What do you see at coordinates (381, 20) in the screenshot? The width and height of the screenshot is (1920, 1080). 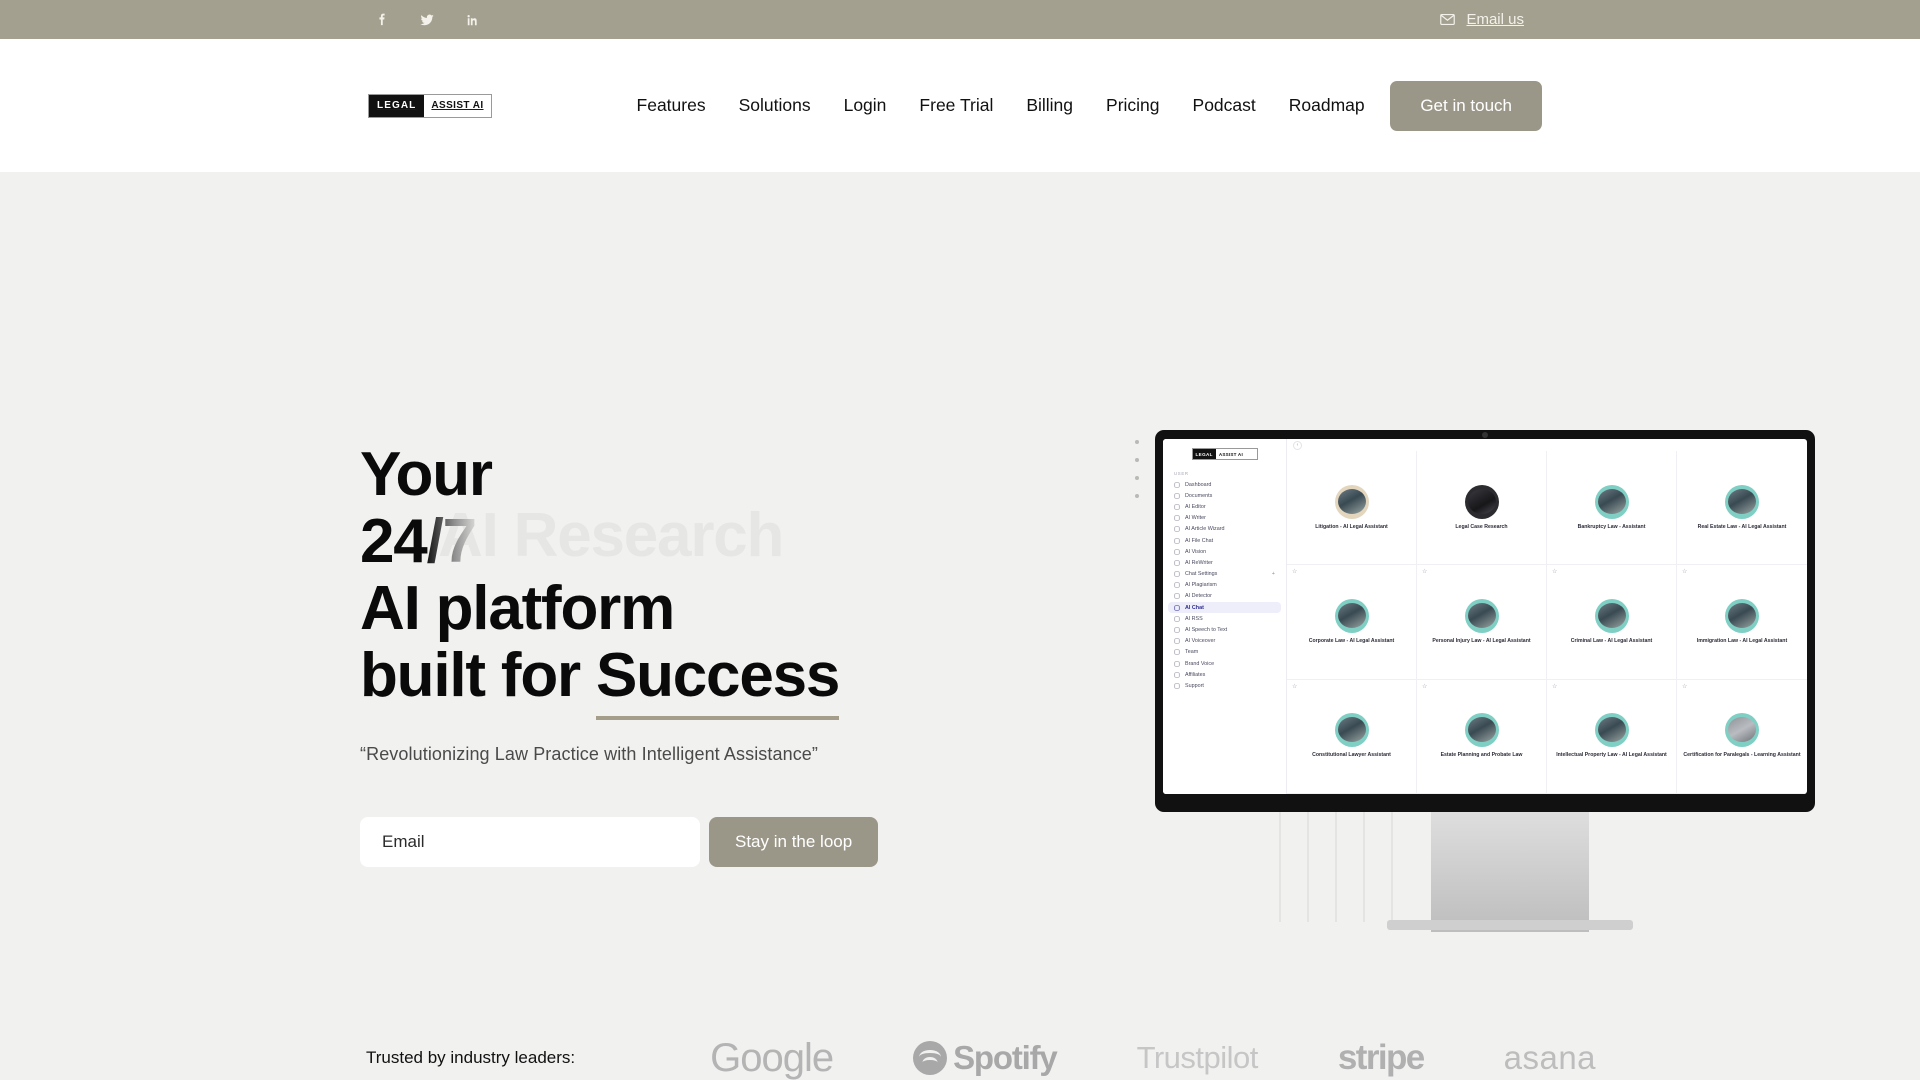 I see `facebook-icon` at bounding box center [381, 20].